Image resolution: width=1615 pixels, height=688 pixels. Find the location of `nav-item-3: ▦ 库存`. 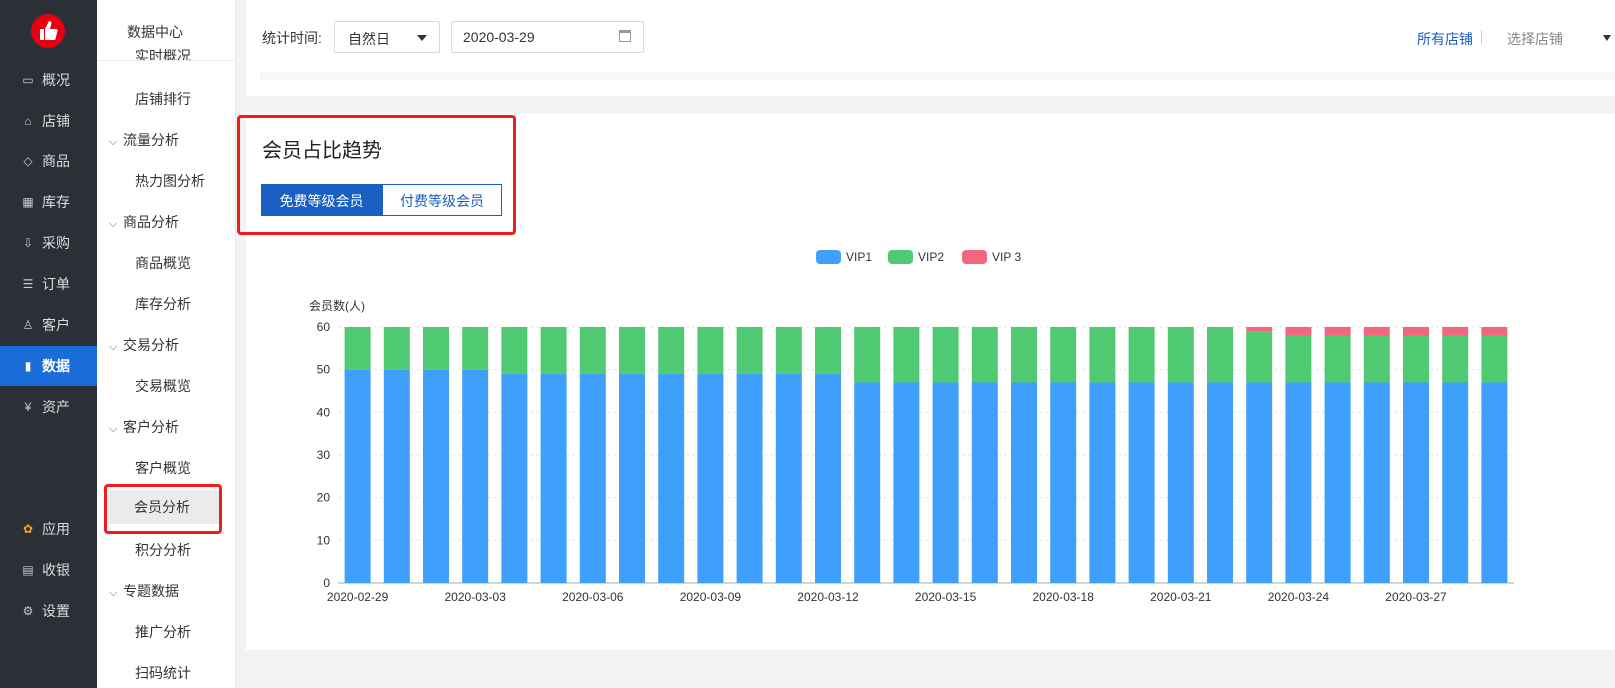

nav-item-3: ▦ 库存 is located at coordinates (48, 202).